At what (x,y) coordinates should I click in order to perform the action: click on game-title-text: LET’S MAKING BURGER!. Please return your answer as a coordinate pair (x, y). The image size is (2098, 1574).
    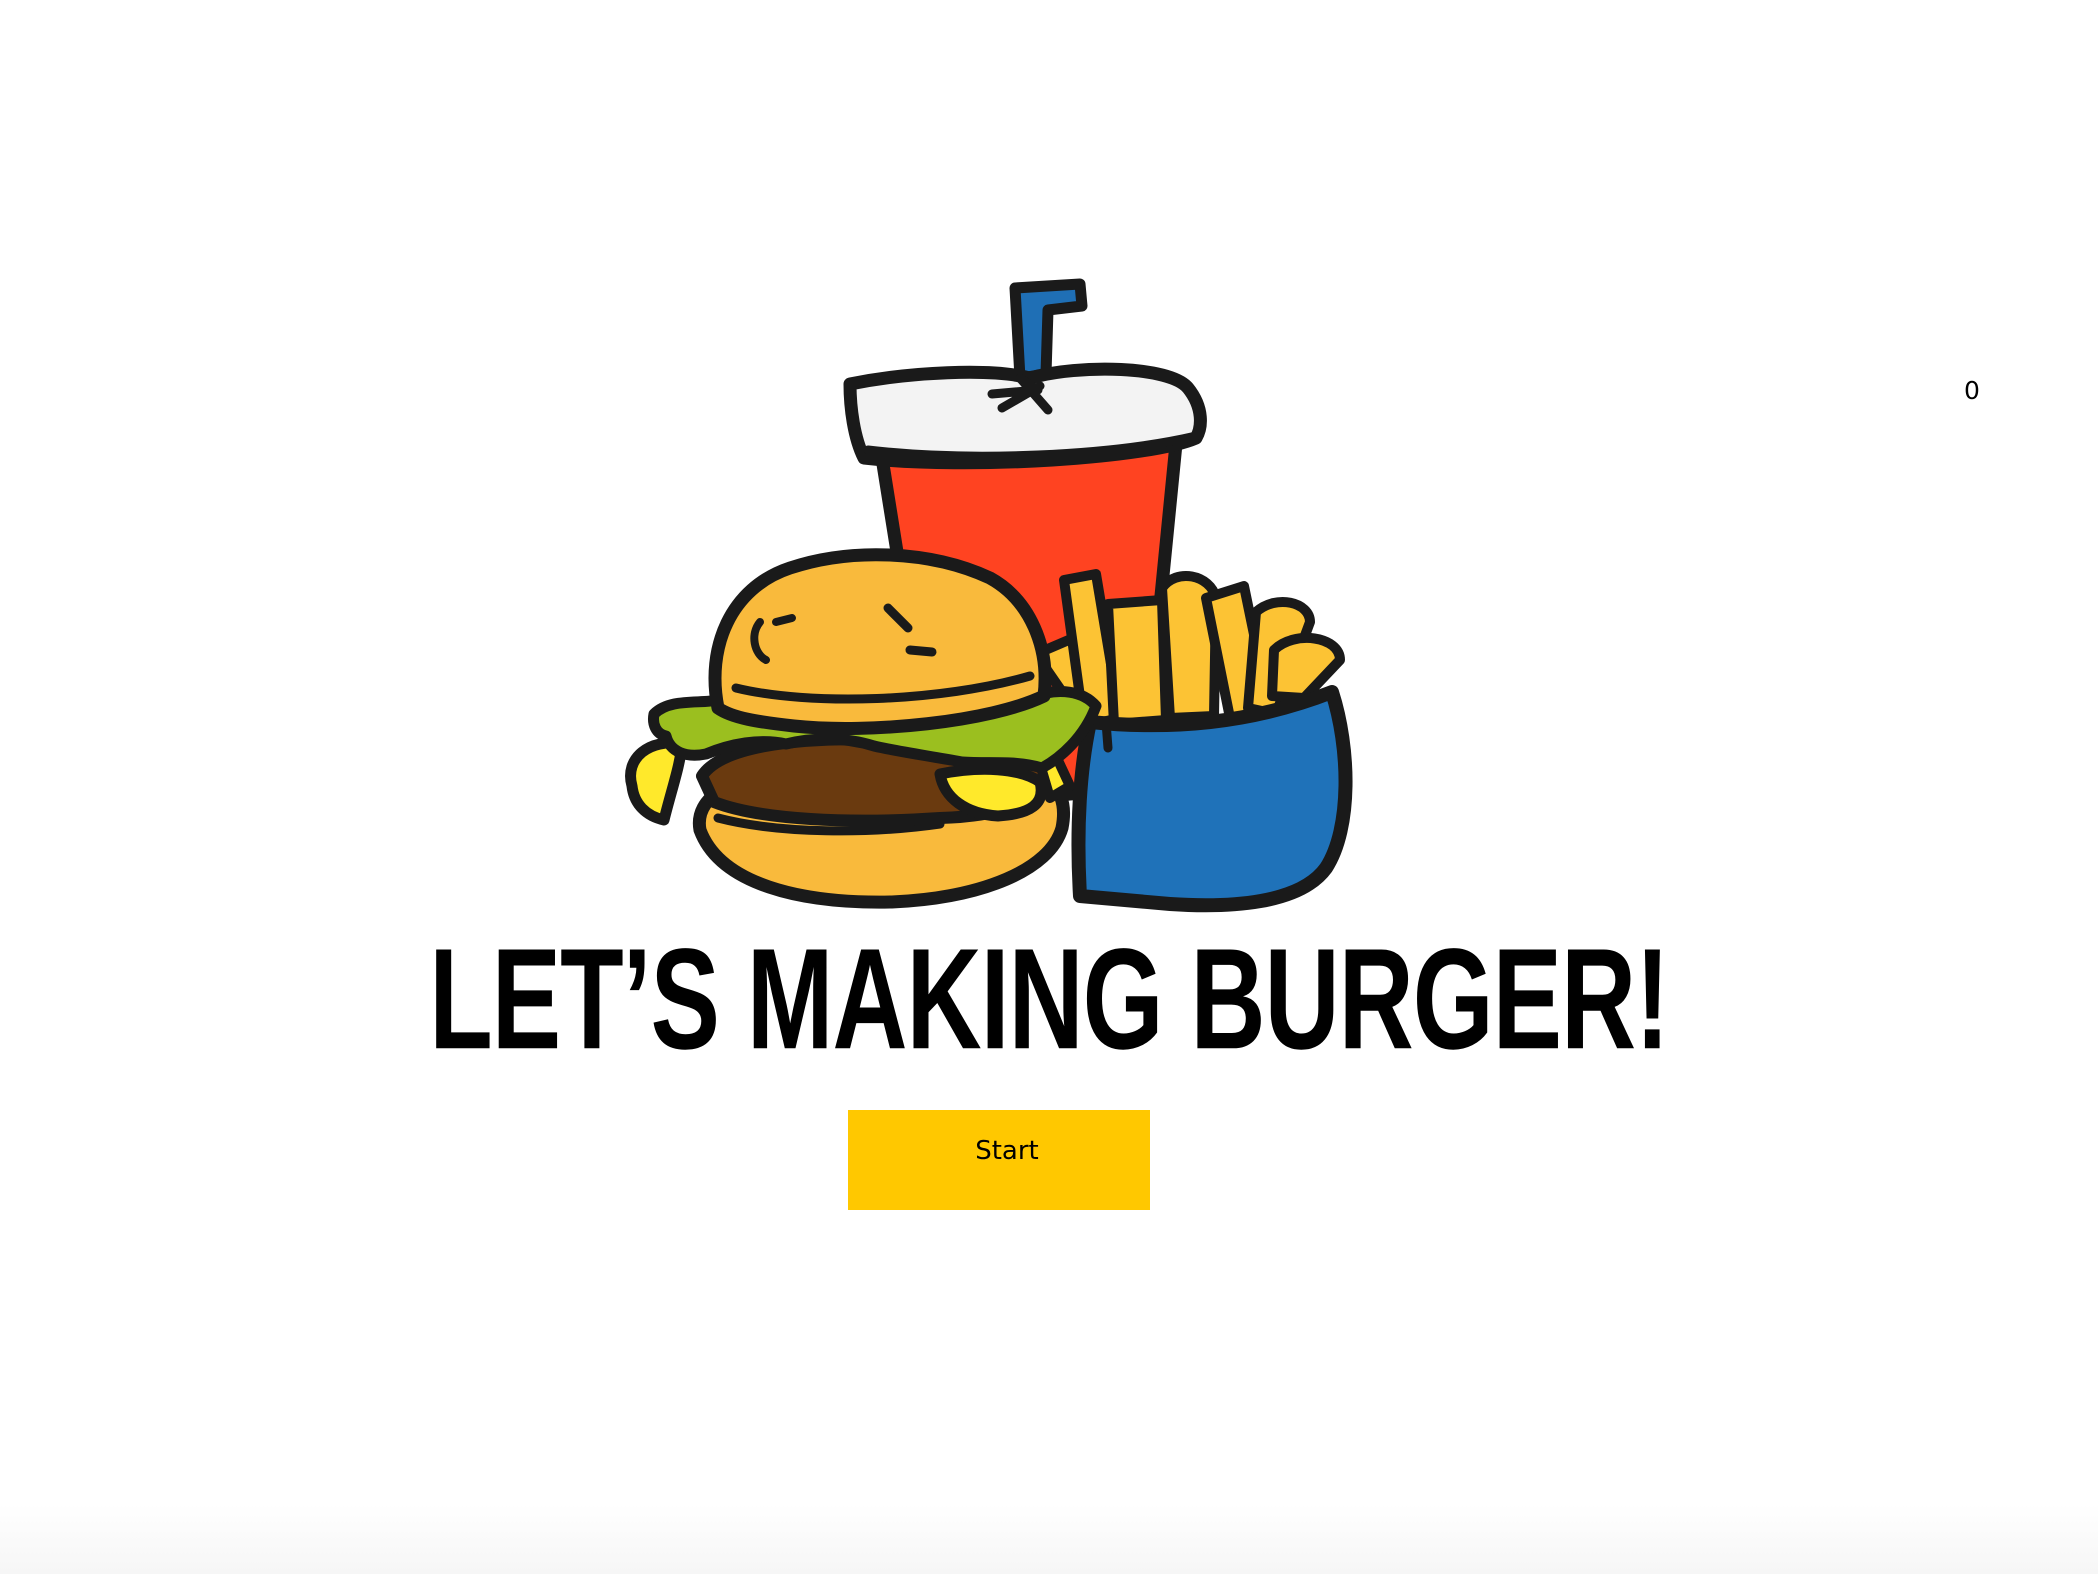
    Looking at the image, I should click on (1049, 1000).